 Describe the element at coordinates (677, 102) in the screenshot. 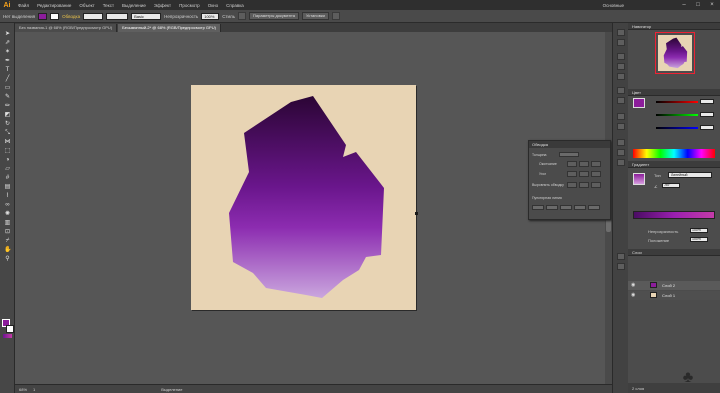

I see `red-slider` at that location.